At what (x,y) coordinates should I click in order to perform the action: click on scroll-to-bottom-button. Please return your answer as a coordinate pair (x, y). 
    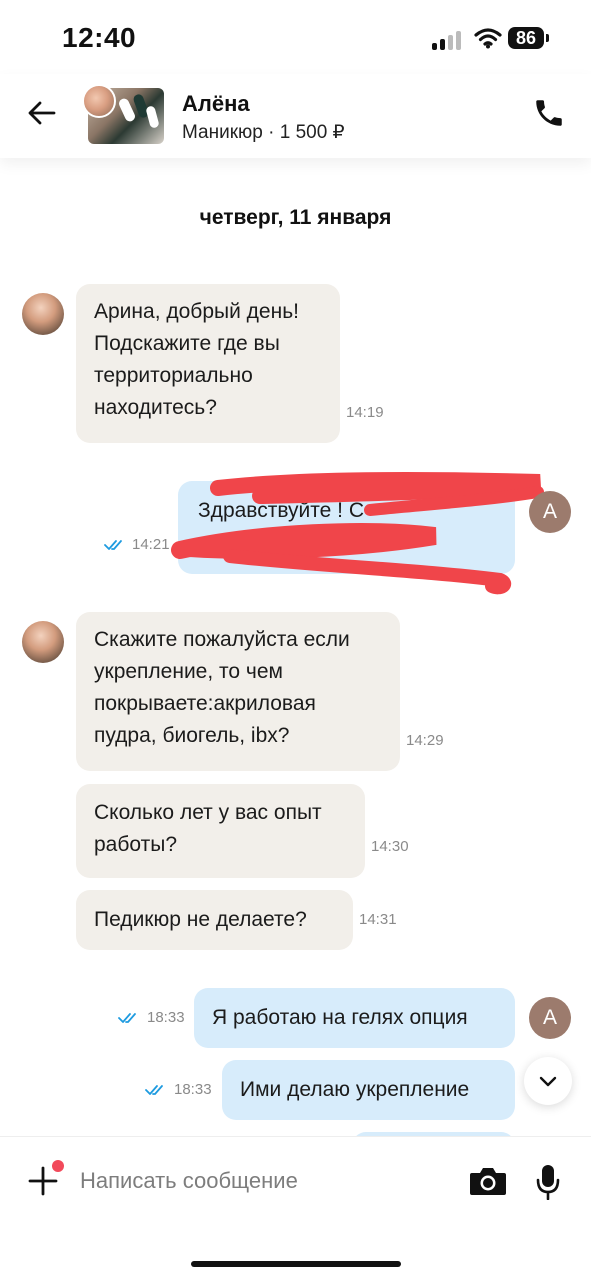
    Looking at the image, I should click on (548, 1081).